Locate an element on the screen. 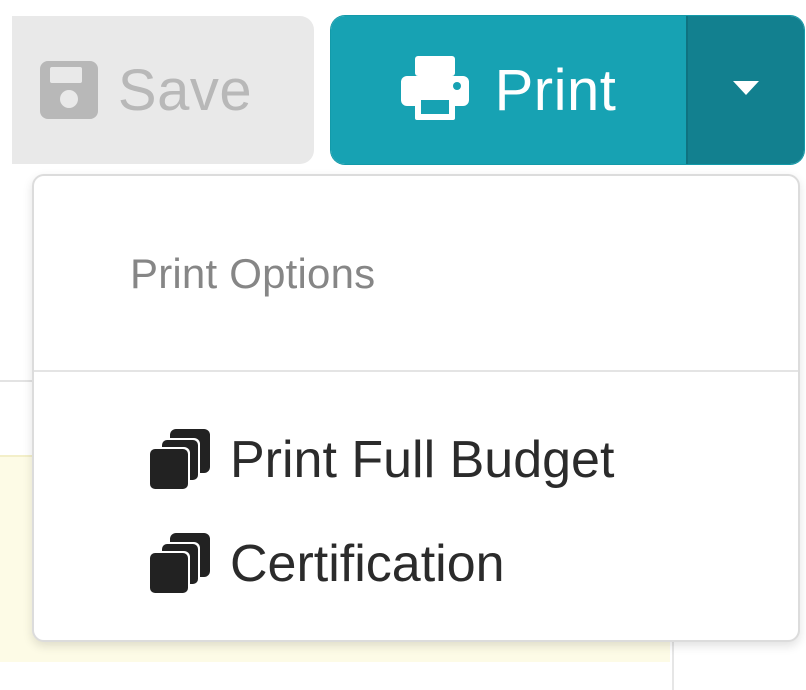 The image size is (806, 690). menu-item-label: Certification is located at coordinates (367, 564).